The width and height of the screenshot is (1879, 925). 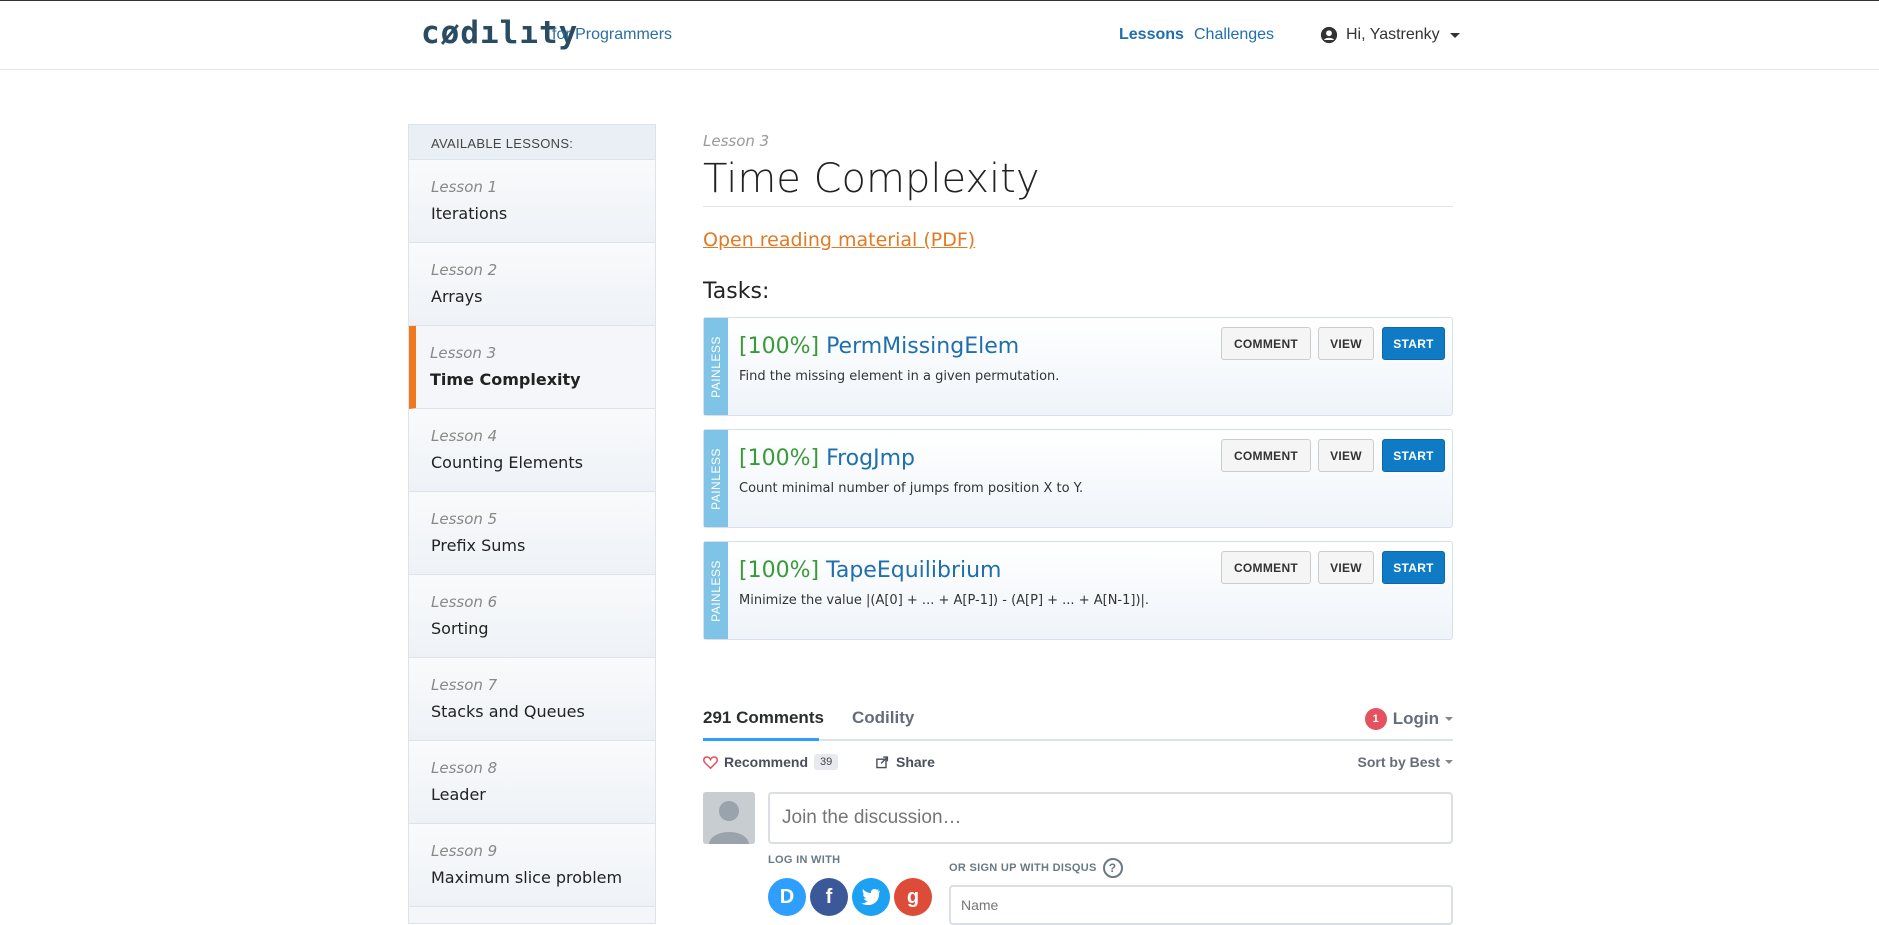 What do you see at coordinates (527, 877) in the screenshot?
I see `lesson-name: Maximum slice problem` at bounding box center [527, 877].